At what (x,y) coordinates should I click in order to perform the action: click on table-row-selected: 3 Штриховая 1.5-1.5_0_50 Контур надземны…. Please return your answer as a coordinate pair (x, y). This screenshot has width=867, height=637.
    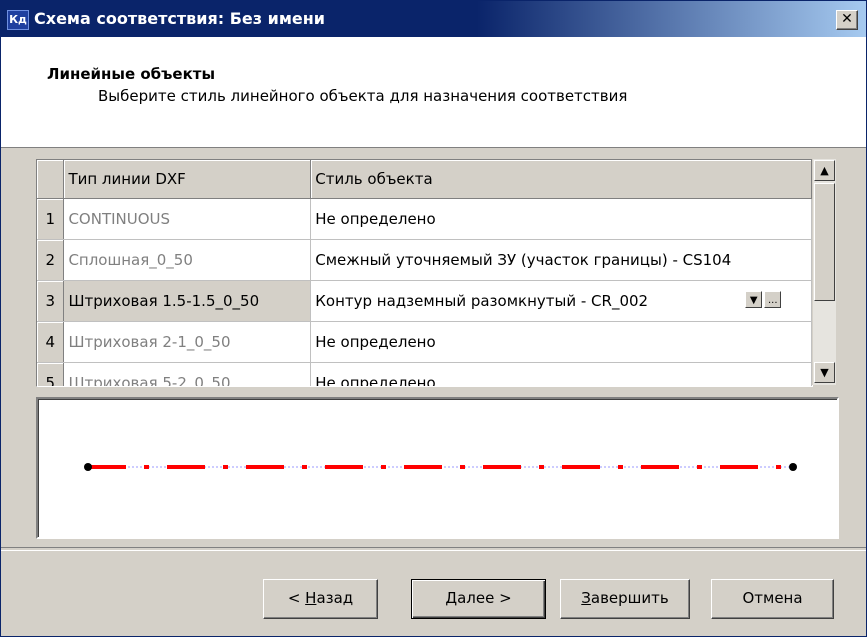
    Looking at the image, I should click on (424, 301).